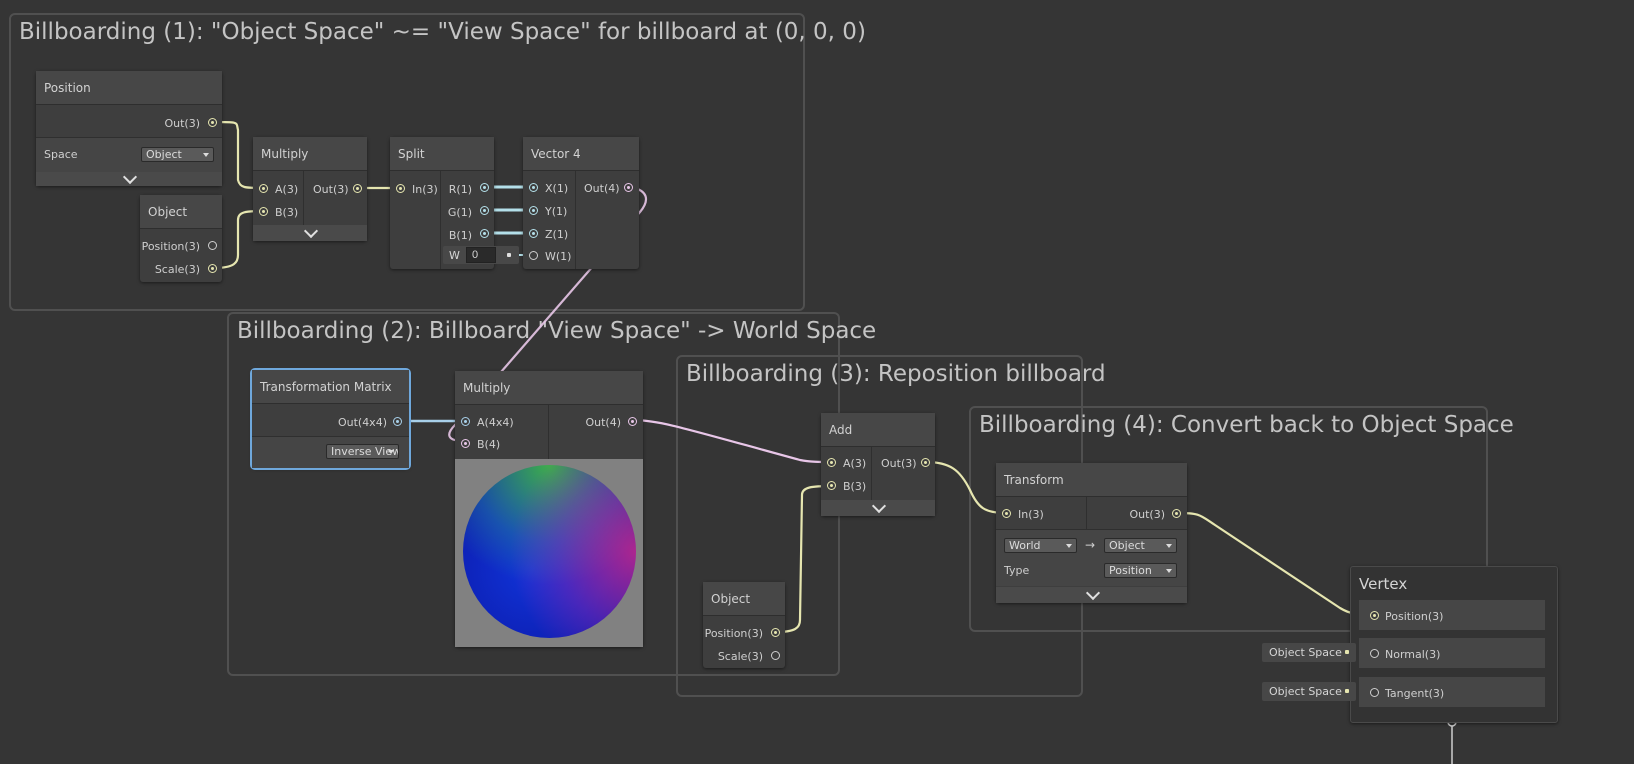 Image resolution: width=1634 pixels, height=764 pixels. I want to click on add-node-title: Add, so click(878, 430).